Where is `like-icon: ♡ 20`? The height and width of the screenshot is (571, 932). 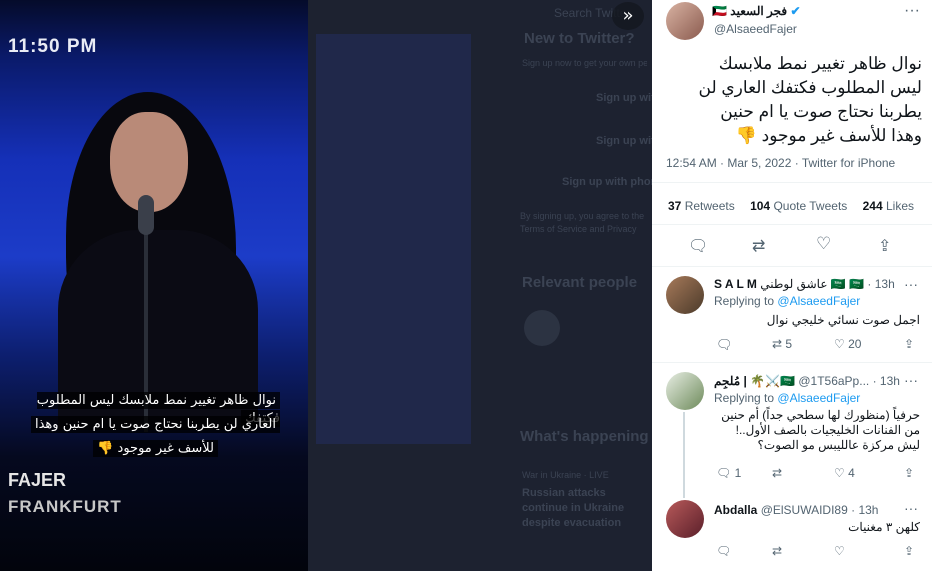
like-icon: ♡ 20 is located at coordinates (847, 344).